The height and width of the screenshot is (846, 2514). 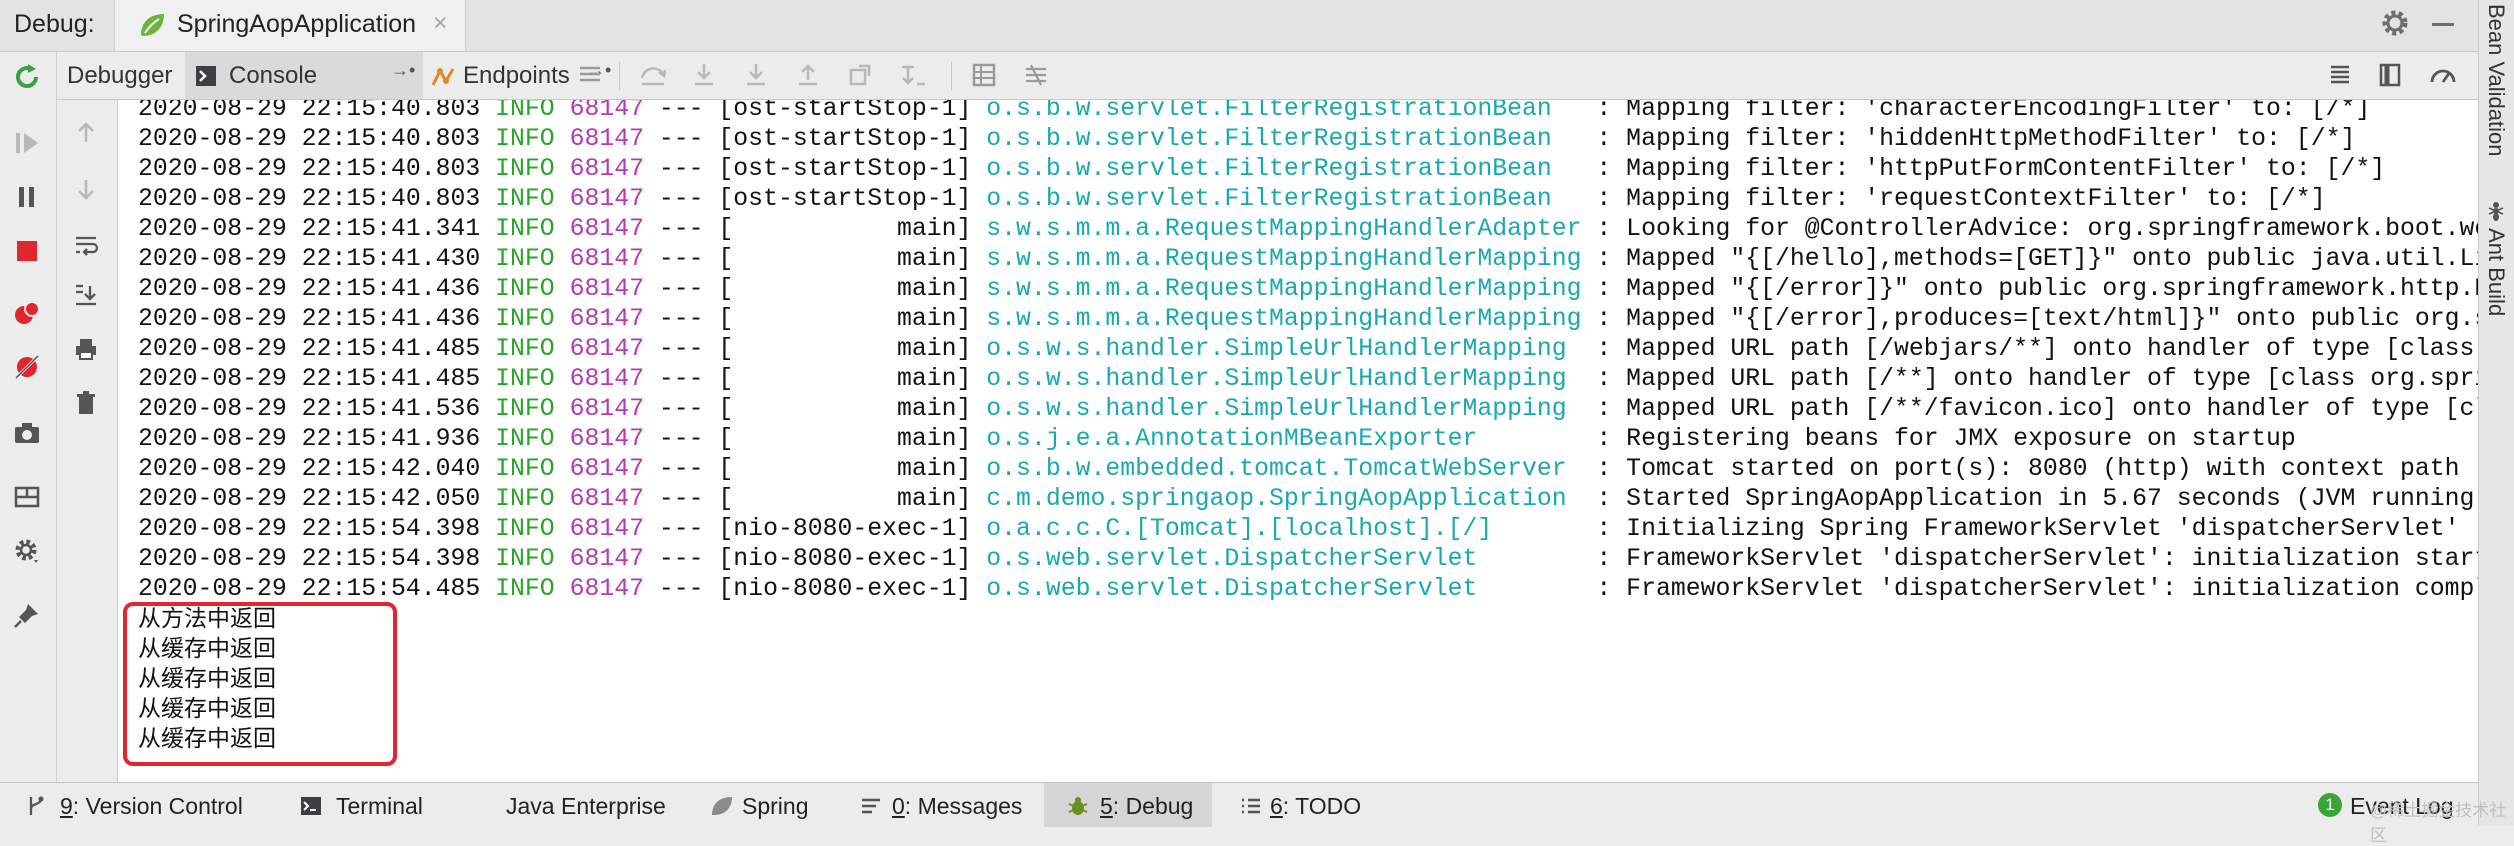 I want to click on restore-layout-icon, so click(x=2390, y=77).